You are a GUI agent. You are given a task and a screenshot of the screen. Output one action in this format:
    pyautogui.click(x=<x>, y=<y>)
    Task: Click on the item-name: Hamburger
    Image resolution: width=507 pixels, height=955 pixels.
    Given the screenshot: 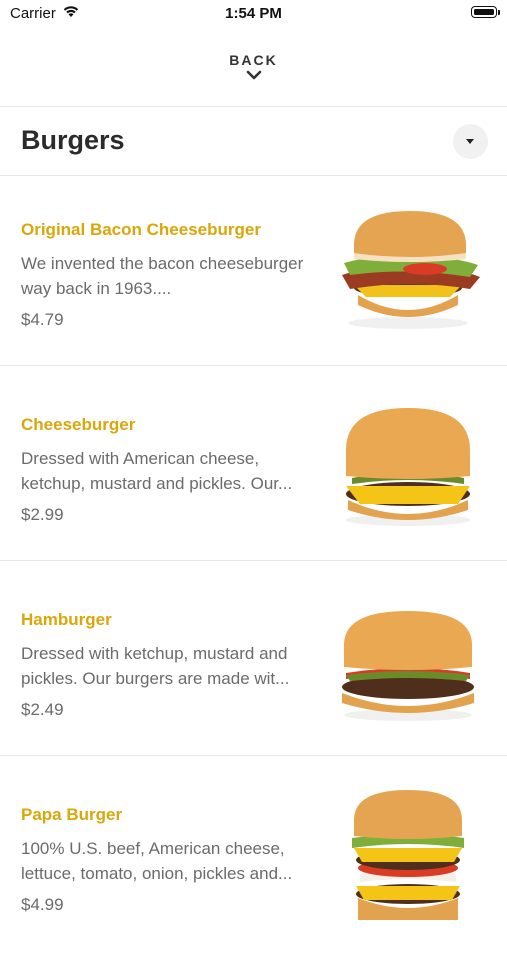 What is the action you would take?
    pyautogui.click(x=66, y=619)
    